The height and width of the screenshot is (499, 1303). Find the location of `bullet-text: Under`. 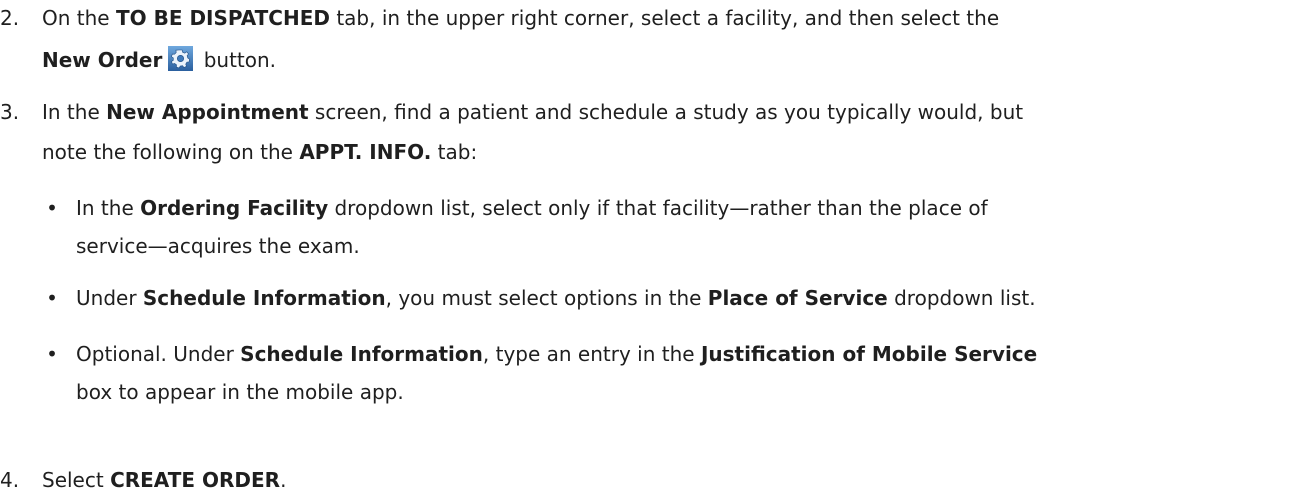

bullet-text: Under is located at coordinates (109, 298).